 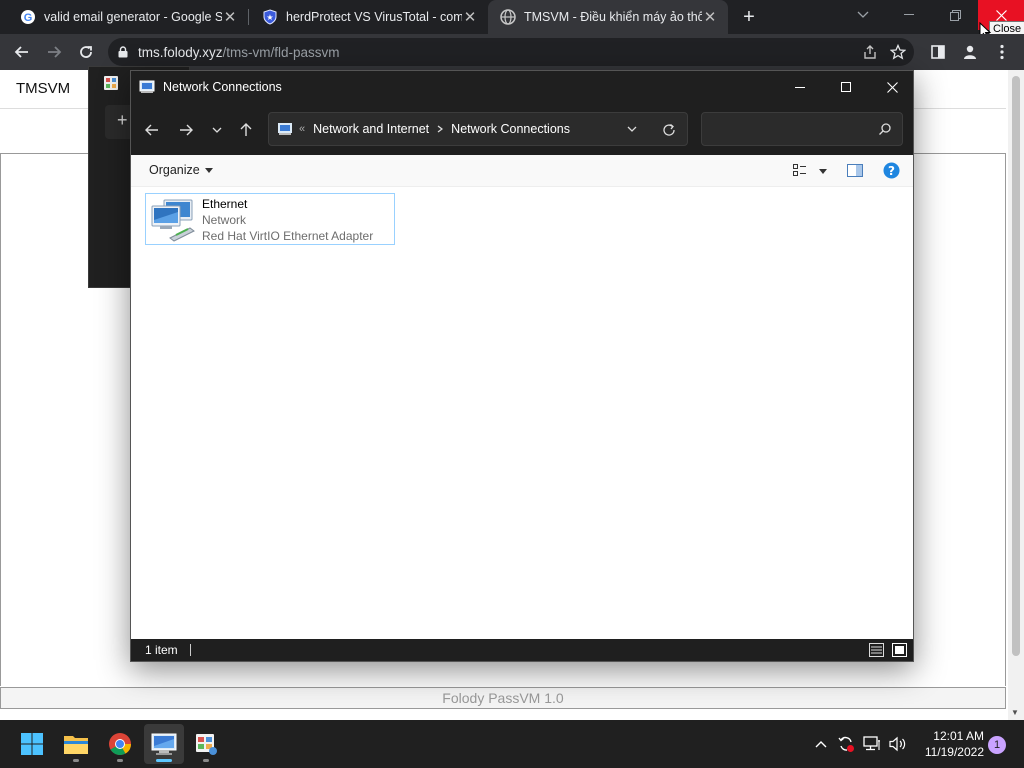 I want to click on share-icon, so click(x=870, y=52).